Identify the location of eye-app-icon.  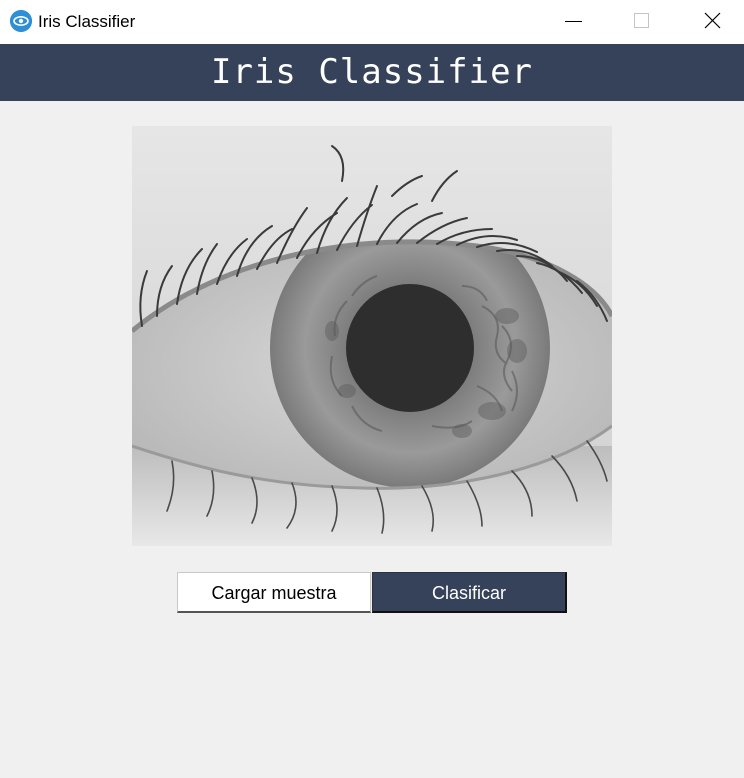
(21, 21).